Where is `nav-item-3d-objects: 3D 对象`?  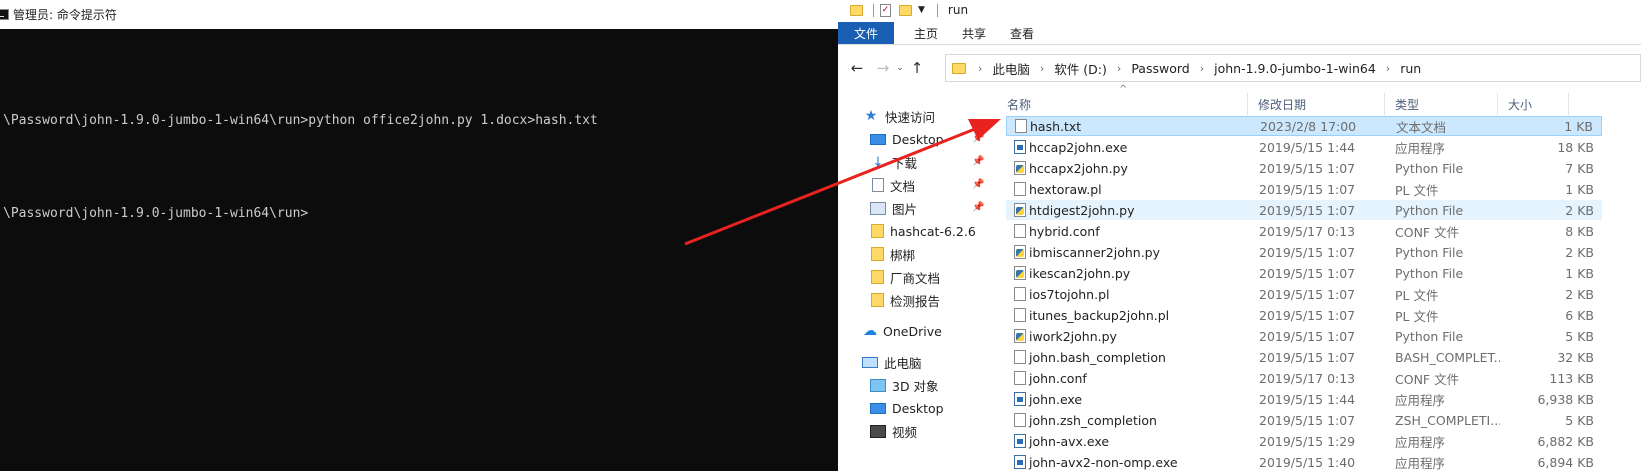 nav-item-3d-objects: 3D 对象 is located at coordinates (904, 385).